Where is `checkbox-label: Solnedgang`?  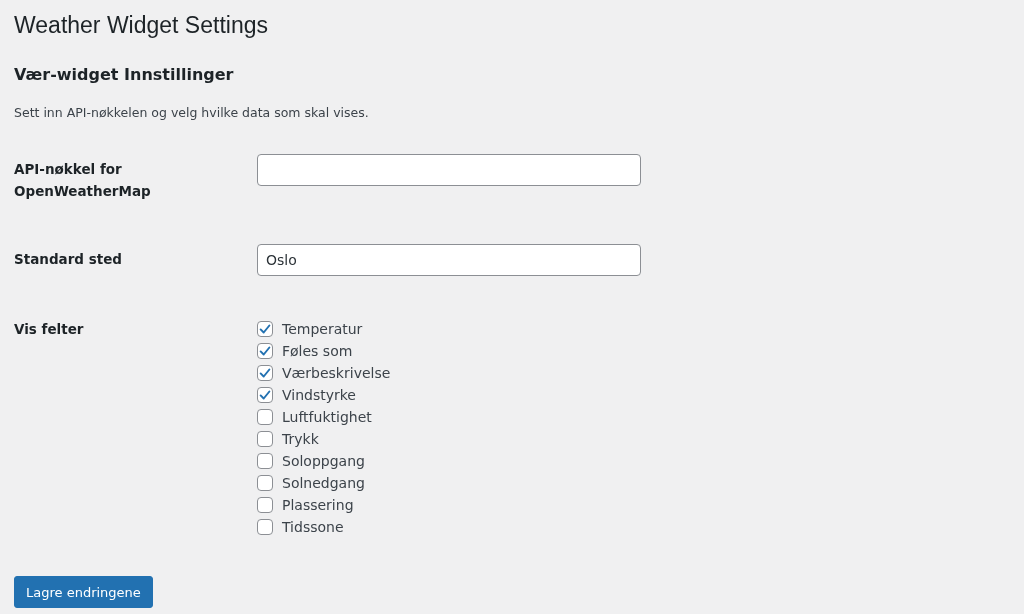 checkbox-label: Solnedgang is located at coordinates (323, 483).